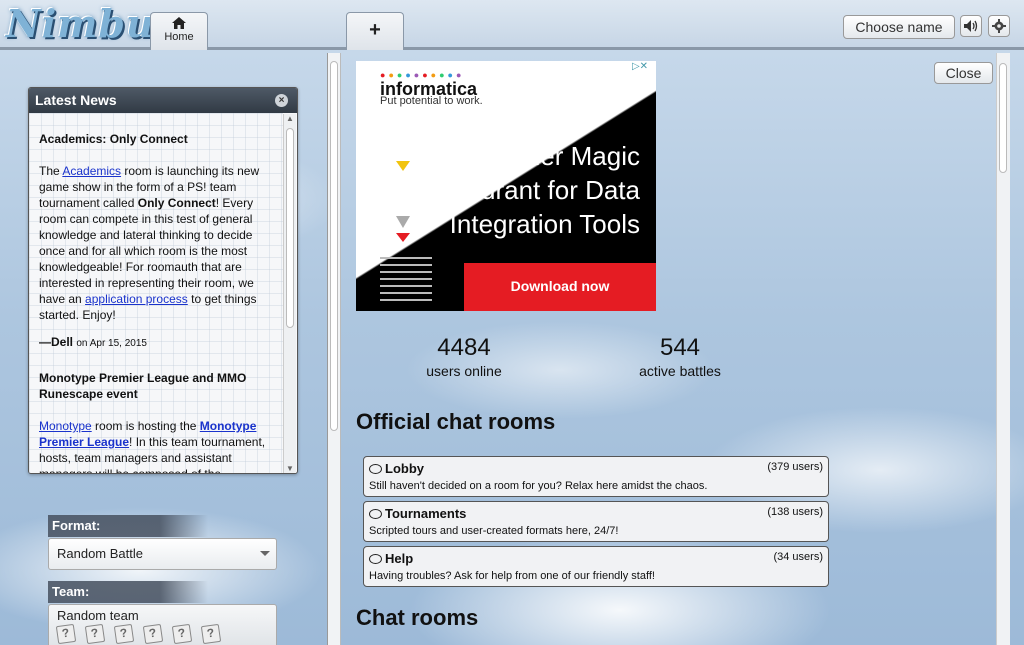  Describe the element at coordinates (179, 37) in the screenshot. I see `tab-home-label: Home` at that location.